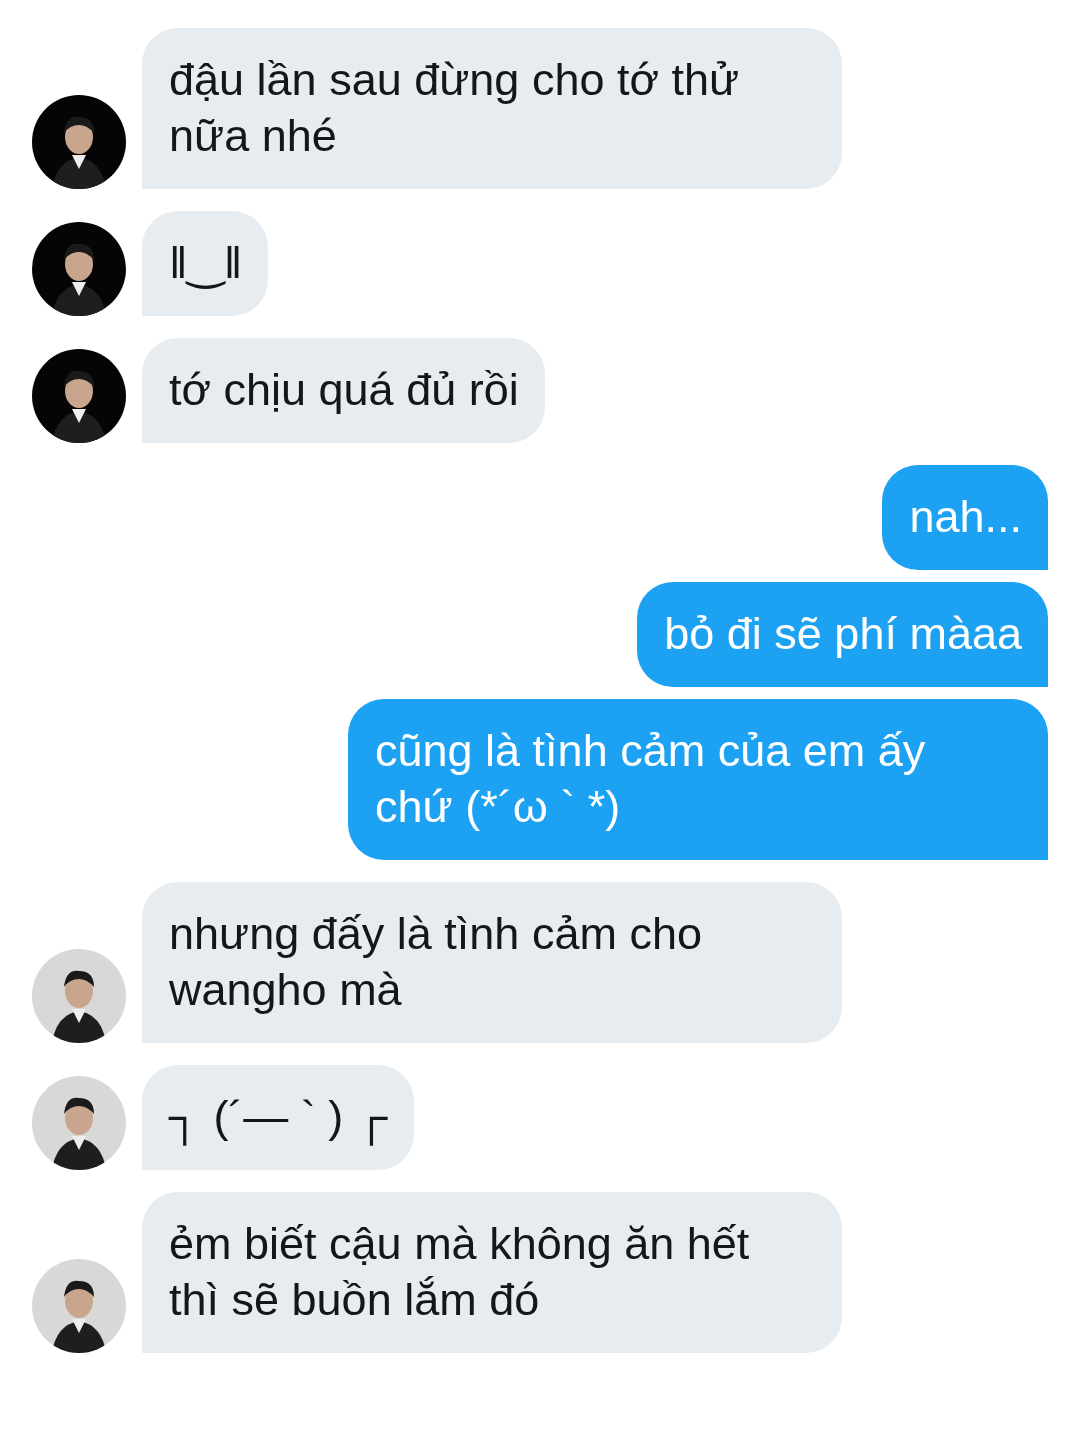 This screenshot has width=1080, height=1447. Describe the element at coordinates (842, 634) in the screenshot. I see `message-bubble: bỏ đi sẽ phí màaa` at that location.